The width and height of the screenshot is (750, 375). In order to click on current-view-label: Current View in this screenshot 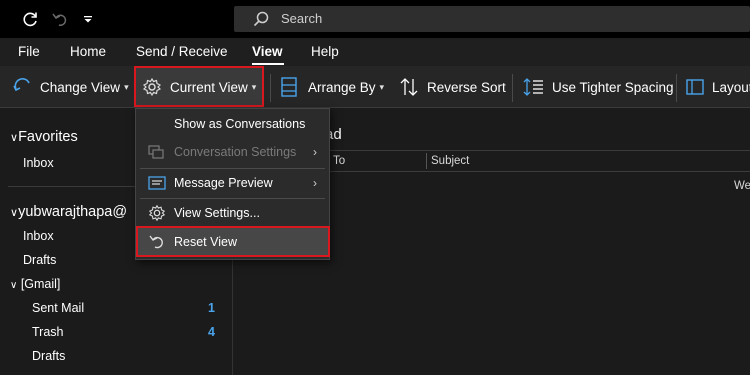, I will do `click(209, 87)`.